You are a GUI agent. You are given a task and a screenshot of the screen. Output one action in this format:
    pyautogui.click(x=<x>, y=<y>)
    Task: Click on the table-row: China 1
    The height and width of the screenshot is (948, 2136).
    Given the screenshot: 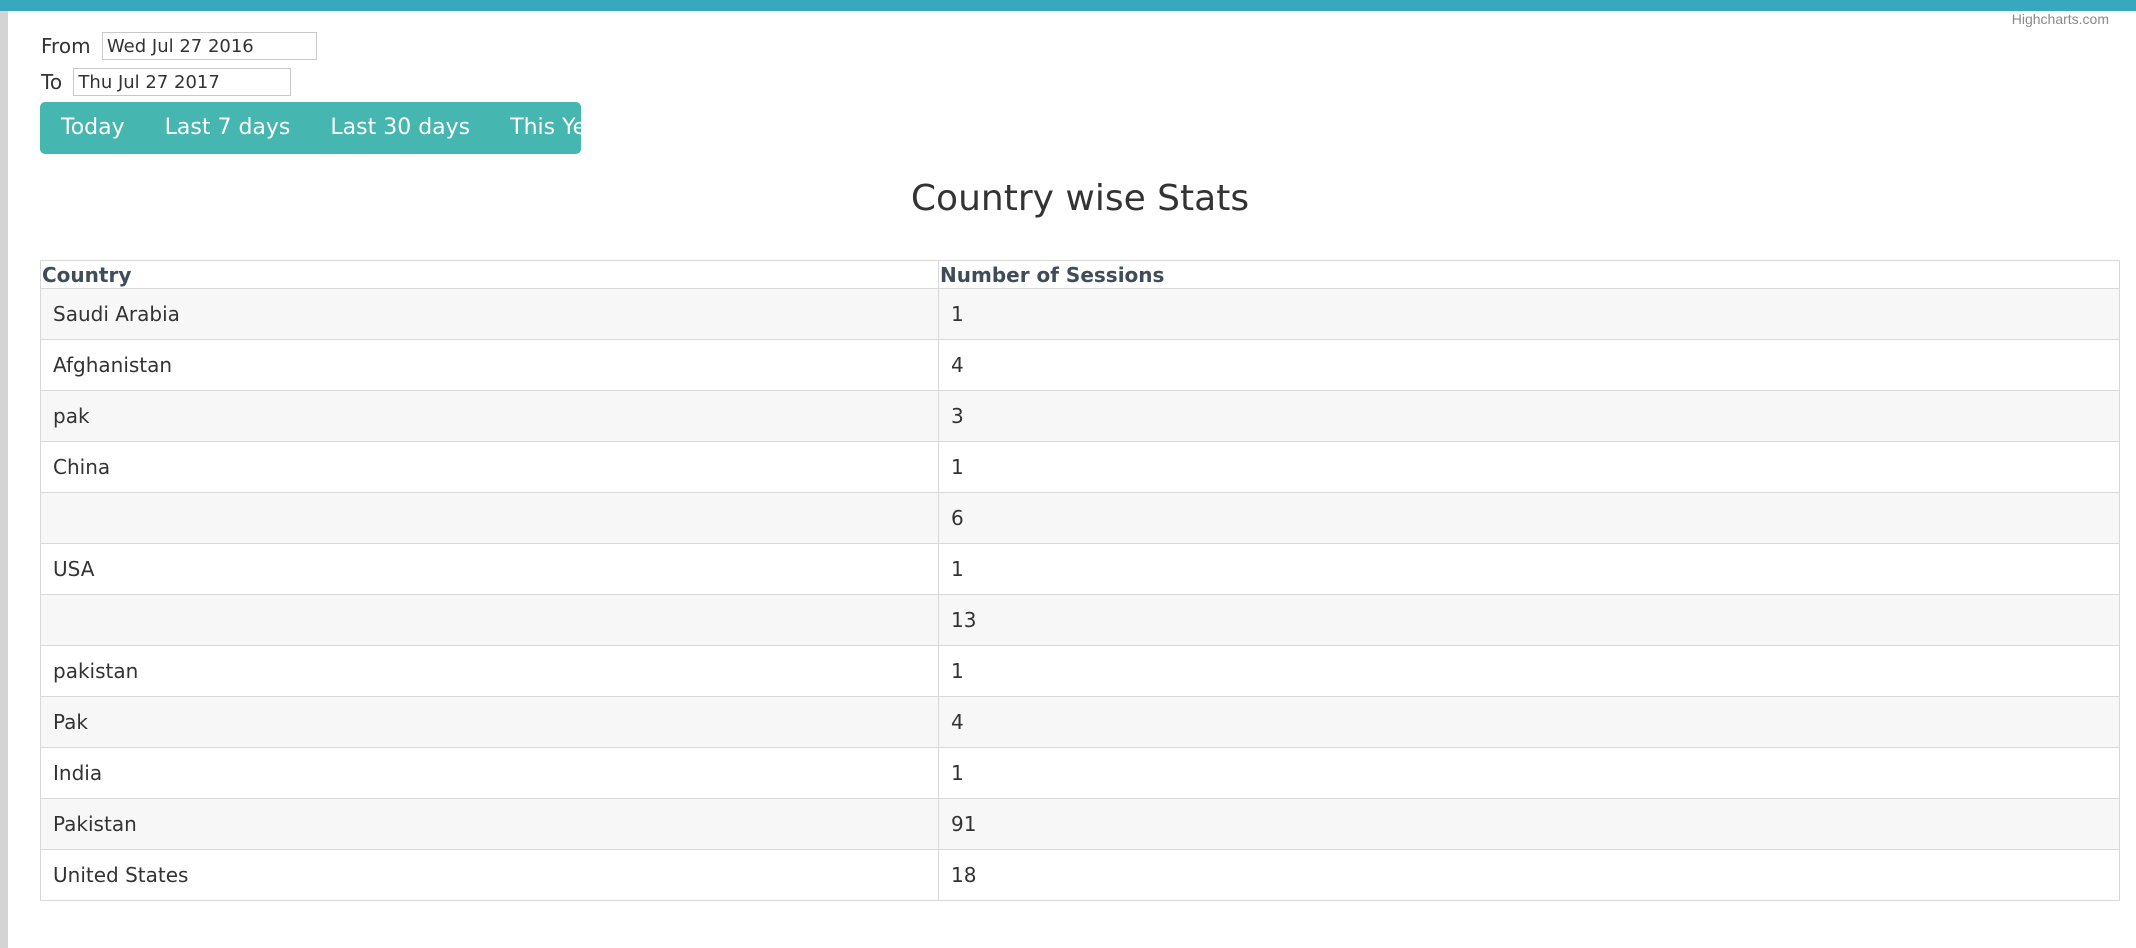 What is the action you would take?
    pyautogui.click(x=1080, y=467)
    